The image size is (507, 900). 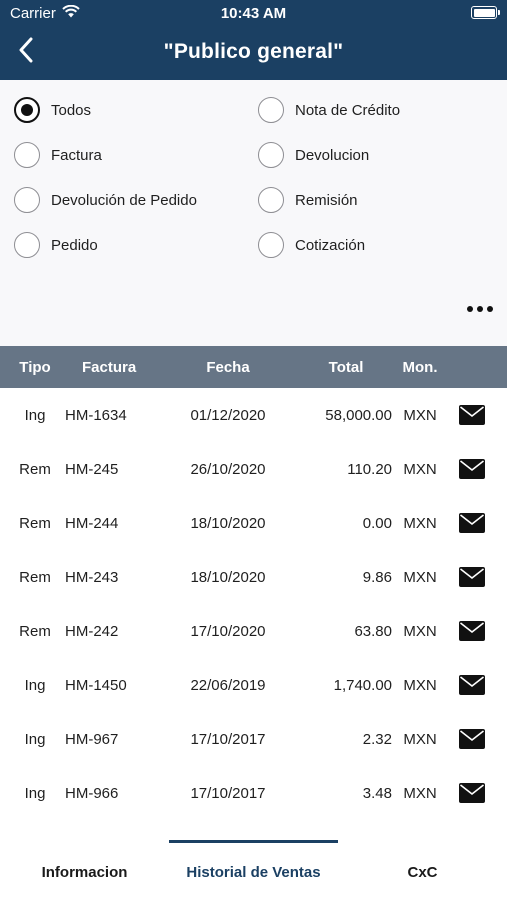 What do you see at coordinates (92, 631) in the screenshot?
I see `cell-factura: HM-242` at bounding box center [92, 631].